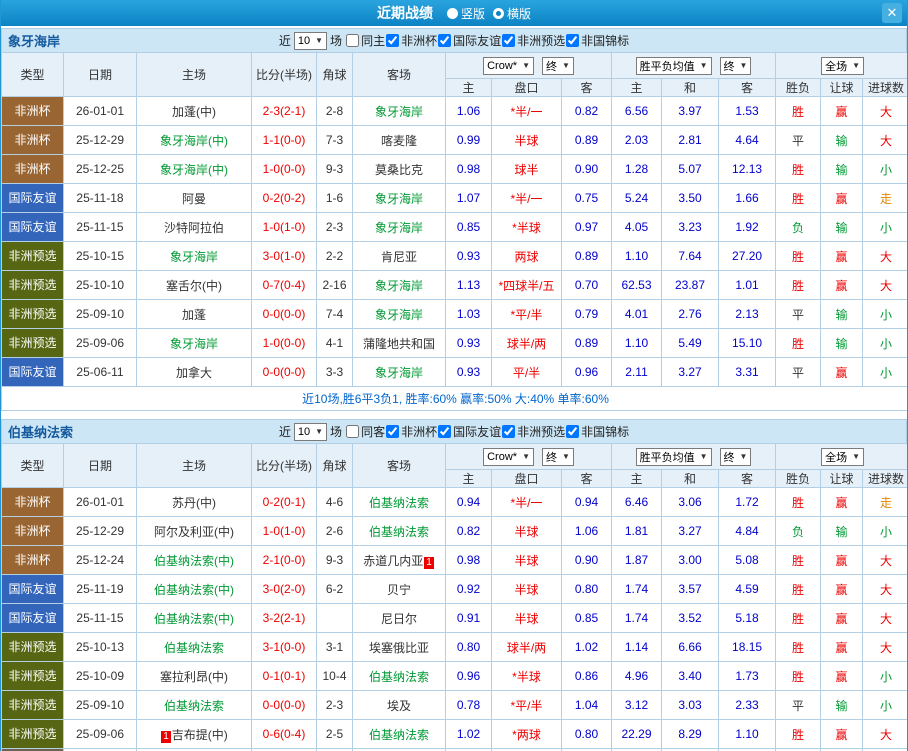 This screenshot has height=751, width=908. Describe the element at coordinates (334, 618) in the screenshot. I see `corner-score` at that location.